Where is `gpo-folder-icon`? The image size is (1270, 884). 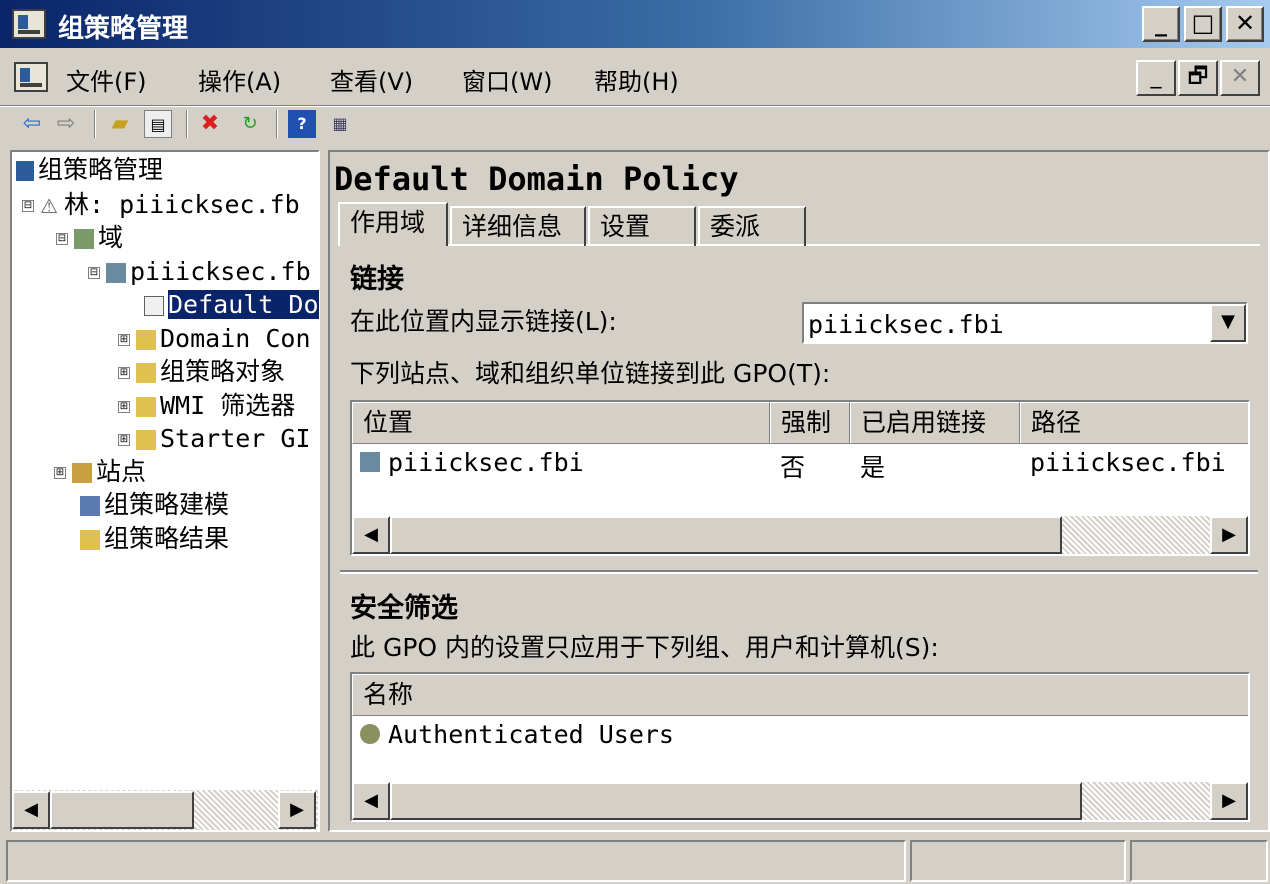
gpo-folder-icon is located at coordinates (146, 373).